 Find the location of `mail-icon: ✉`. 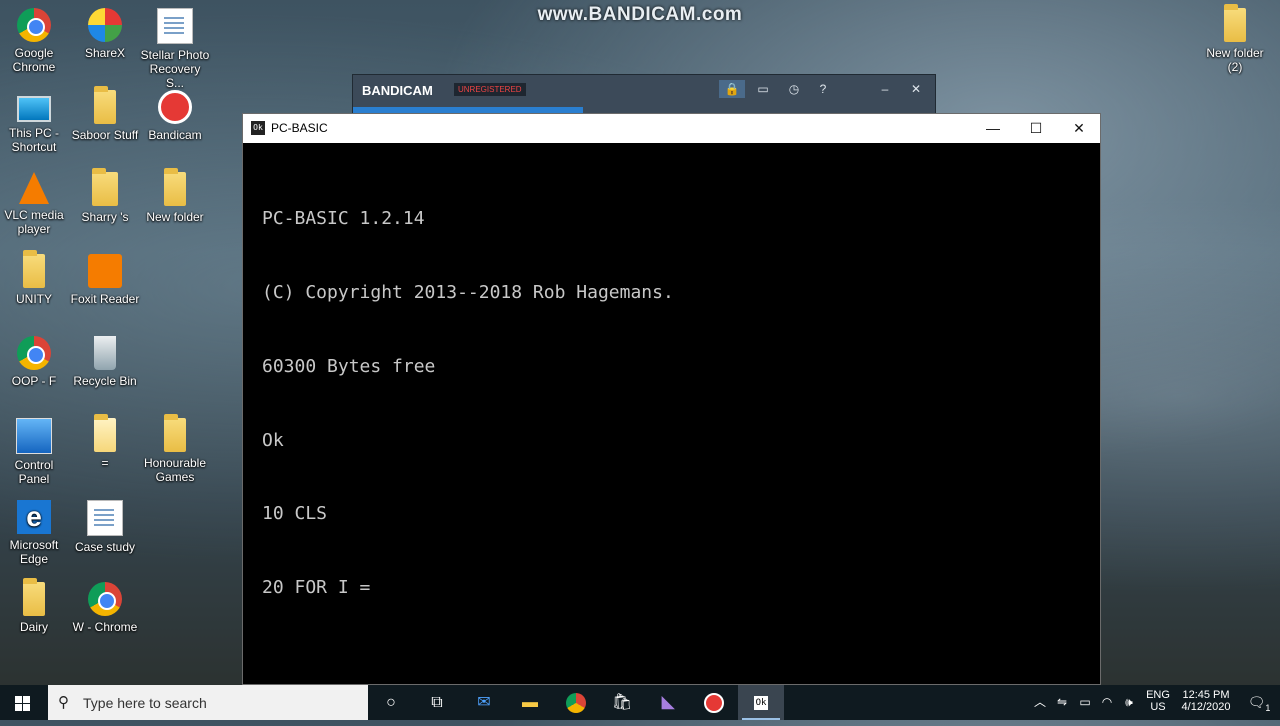

mail-icon: ✉ is located at coordinates (484, 702).